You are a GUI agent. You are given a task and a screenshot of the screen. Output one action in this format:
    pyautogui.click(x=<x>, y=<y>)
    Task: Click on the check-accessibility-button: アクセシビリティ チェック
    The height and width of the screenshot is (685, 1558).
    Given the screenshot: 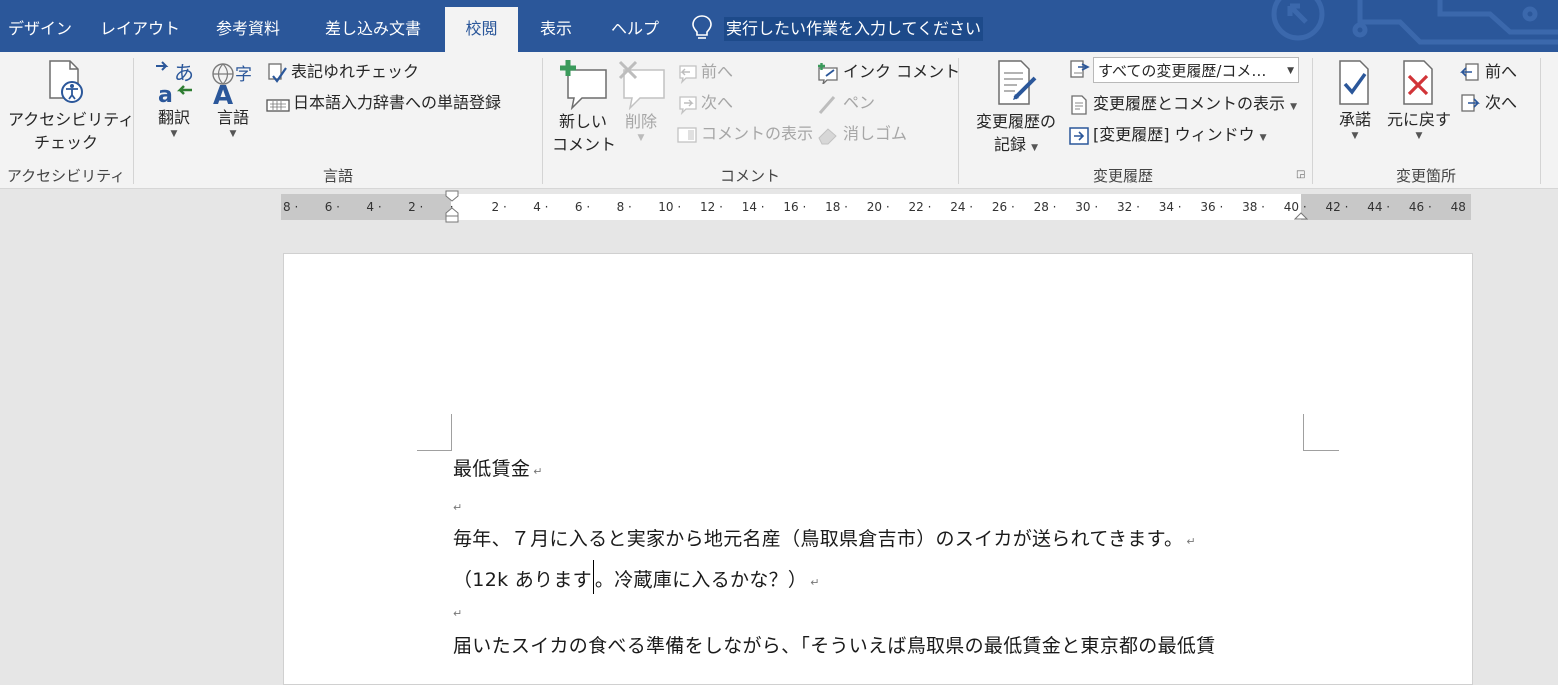 What is the action you would take?
    pyautogui.click(x=71, y=106)
    